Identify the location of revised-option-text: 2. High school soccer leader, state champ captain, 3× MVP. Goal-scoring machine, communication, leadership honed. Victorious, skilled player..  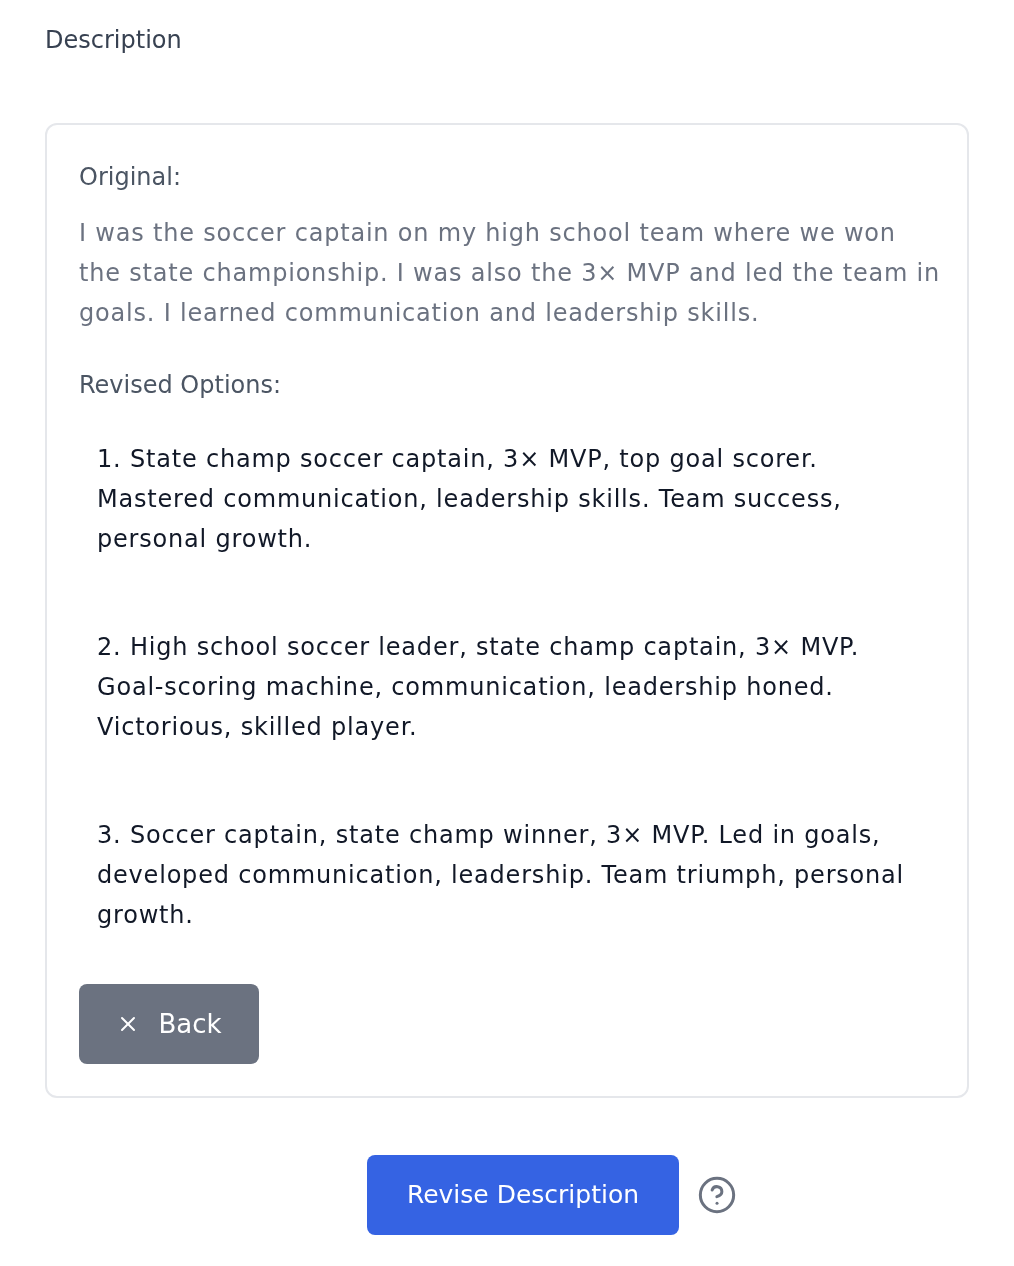
(479, 687).